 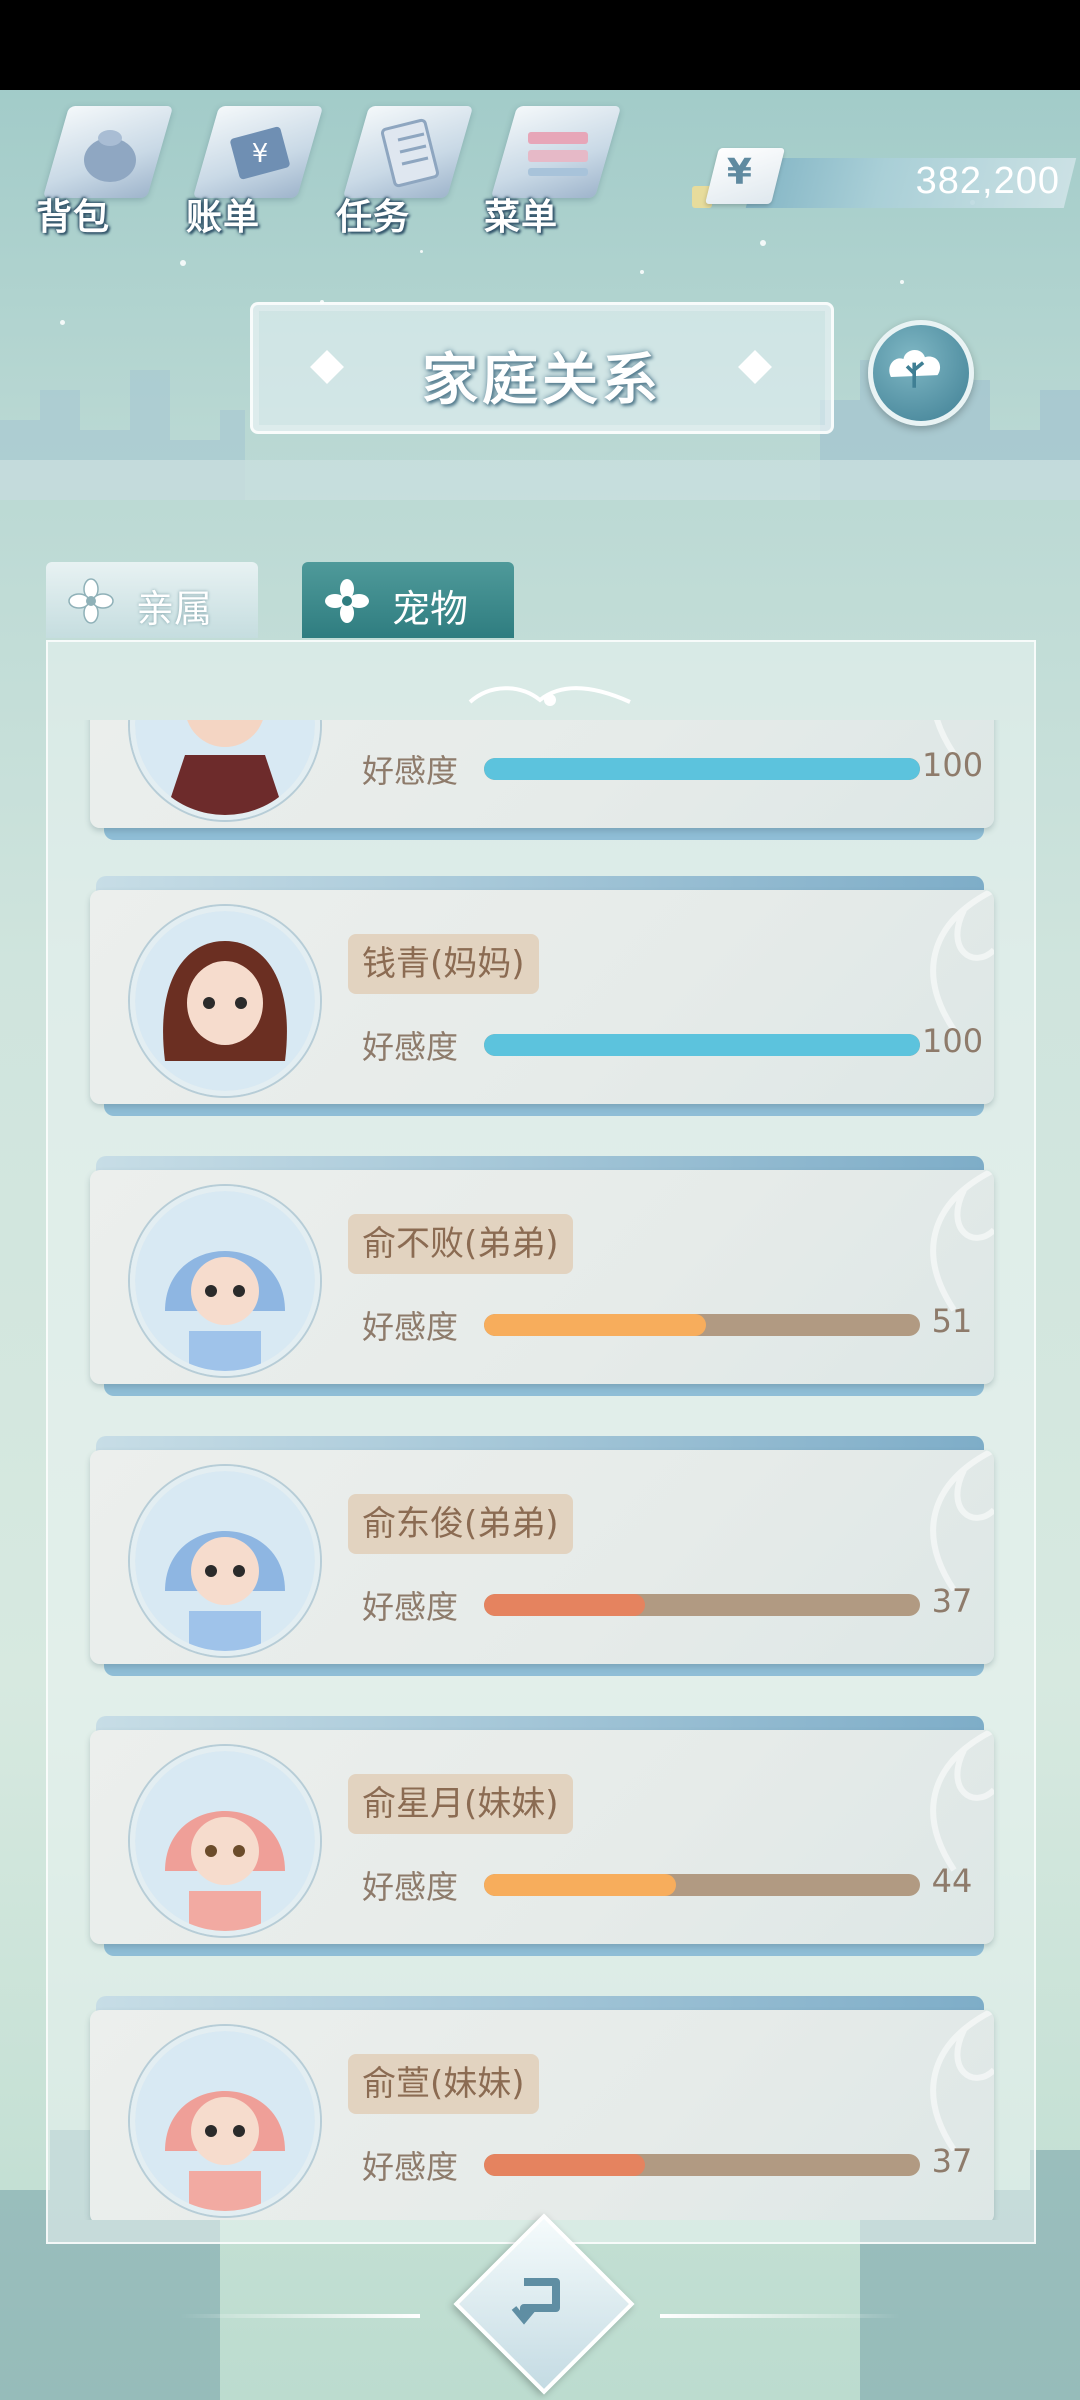 I want to click on toolbar-bill-button: ¥ 账单, so click(x=252, y=170).